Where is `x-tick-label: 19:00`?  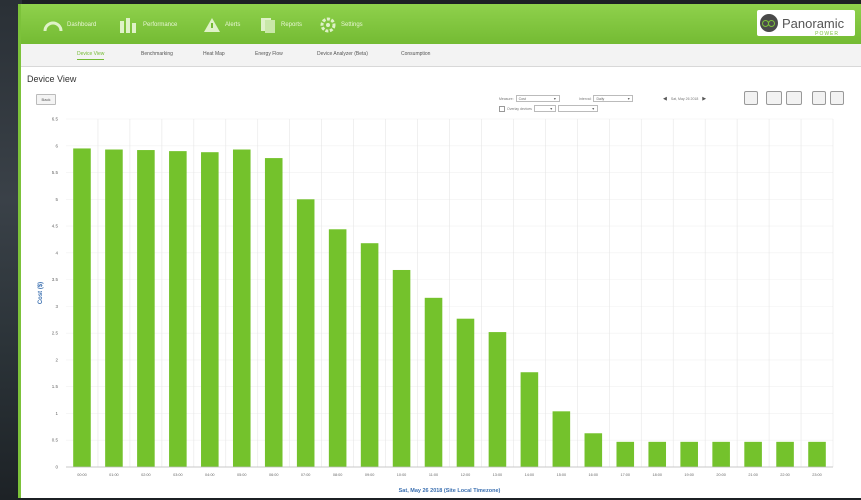
x-tick-label: 19:00 is located at coordinates (689, 475).